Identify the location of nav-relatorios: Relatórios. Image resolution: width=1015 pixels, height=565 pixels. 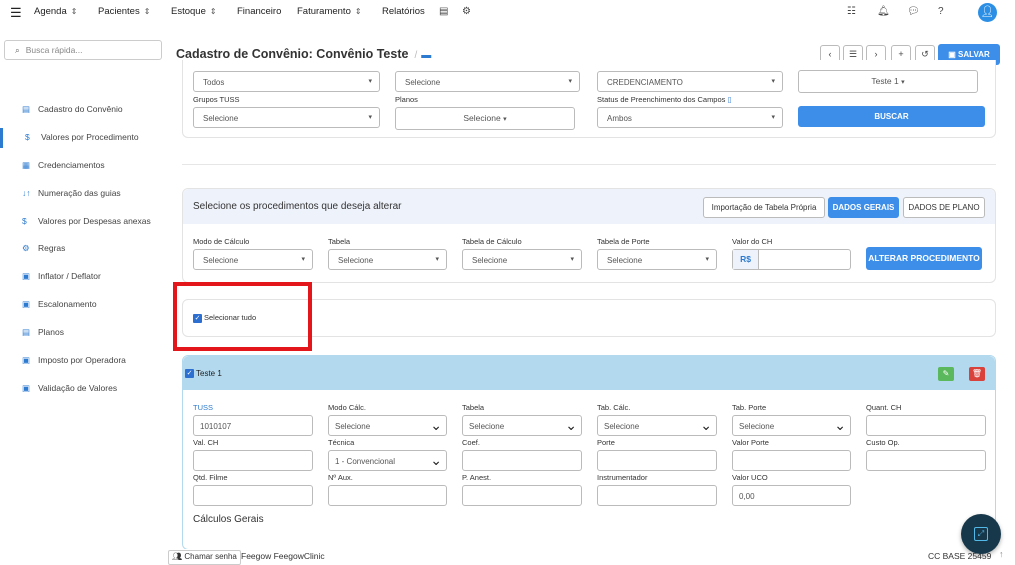
(403, 11).